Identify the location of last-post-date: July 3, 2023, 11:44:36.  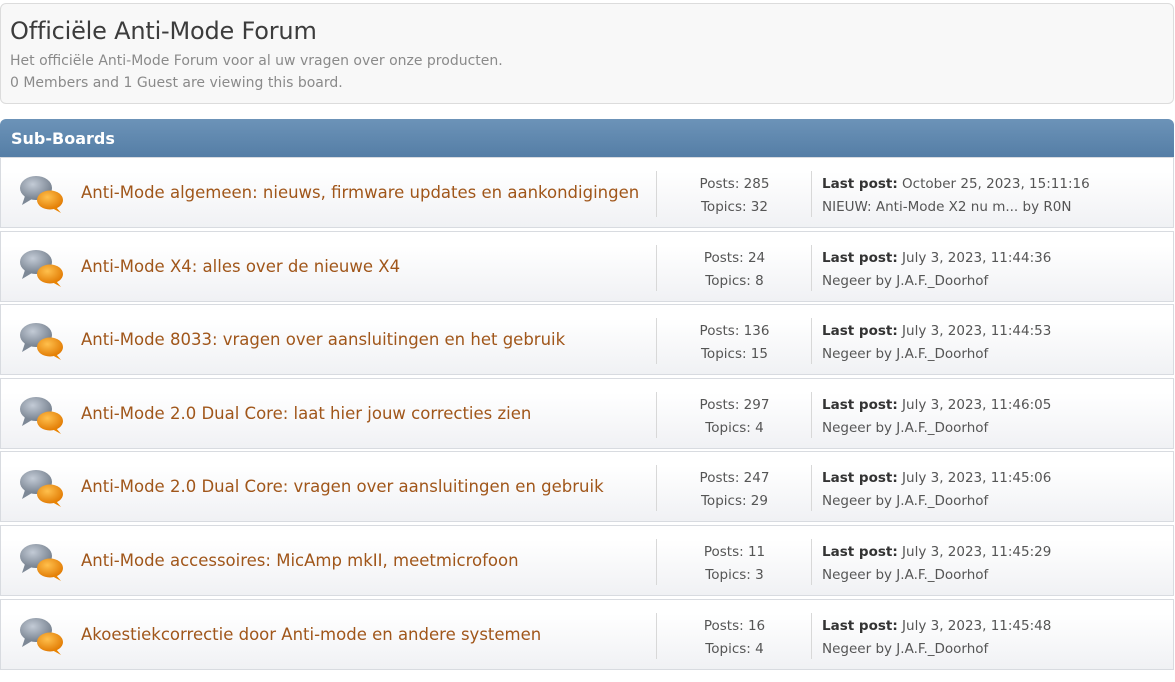
(977, 257).